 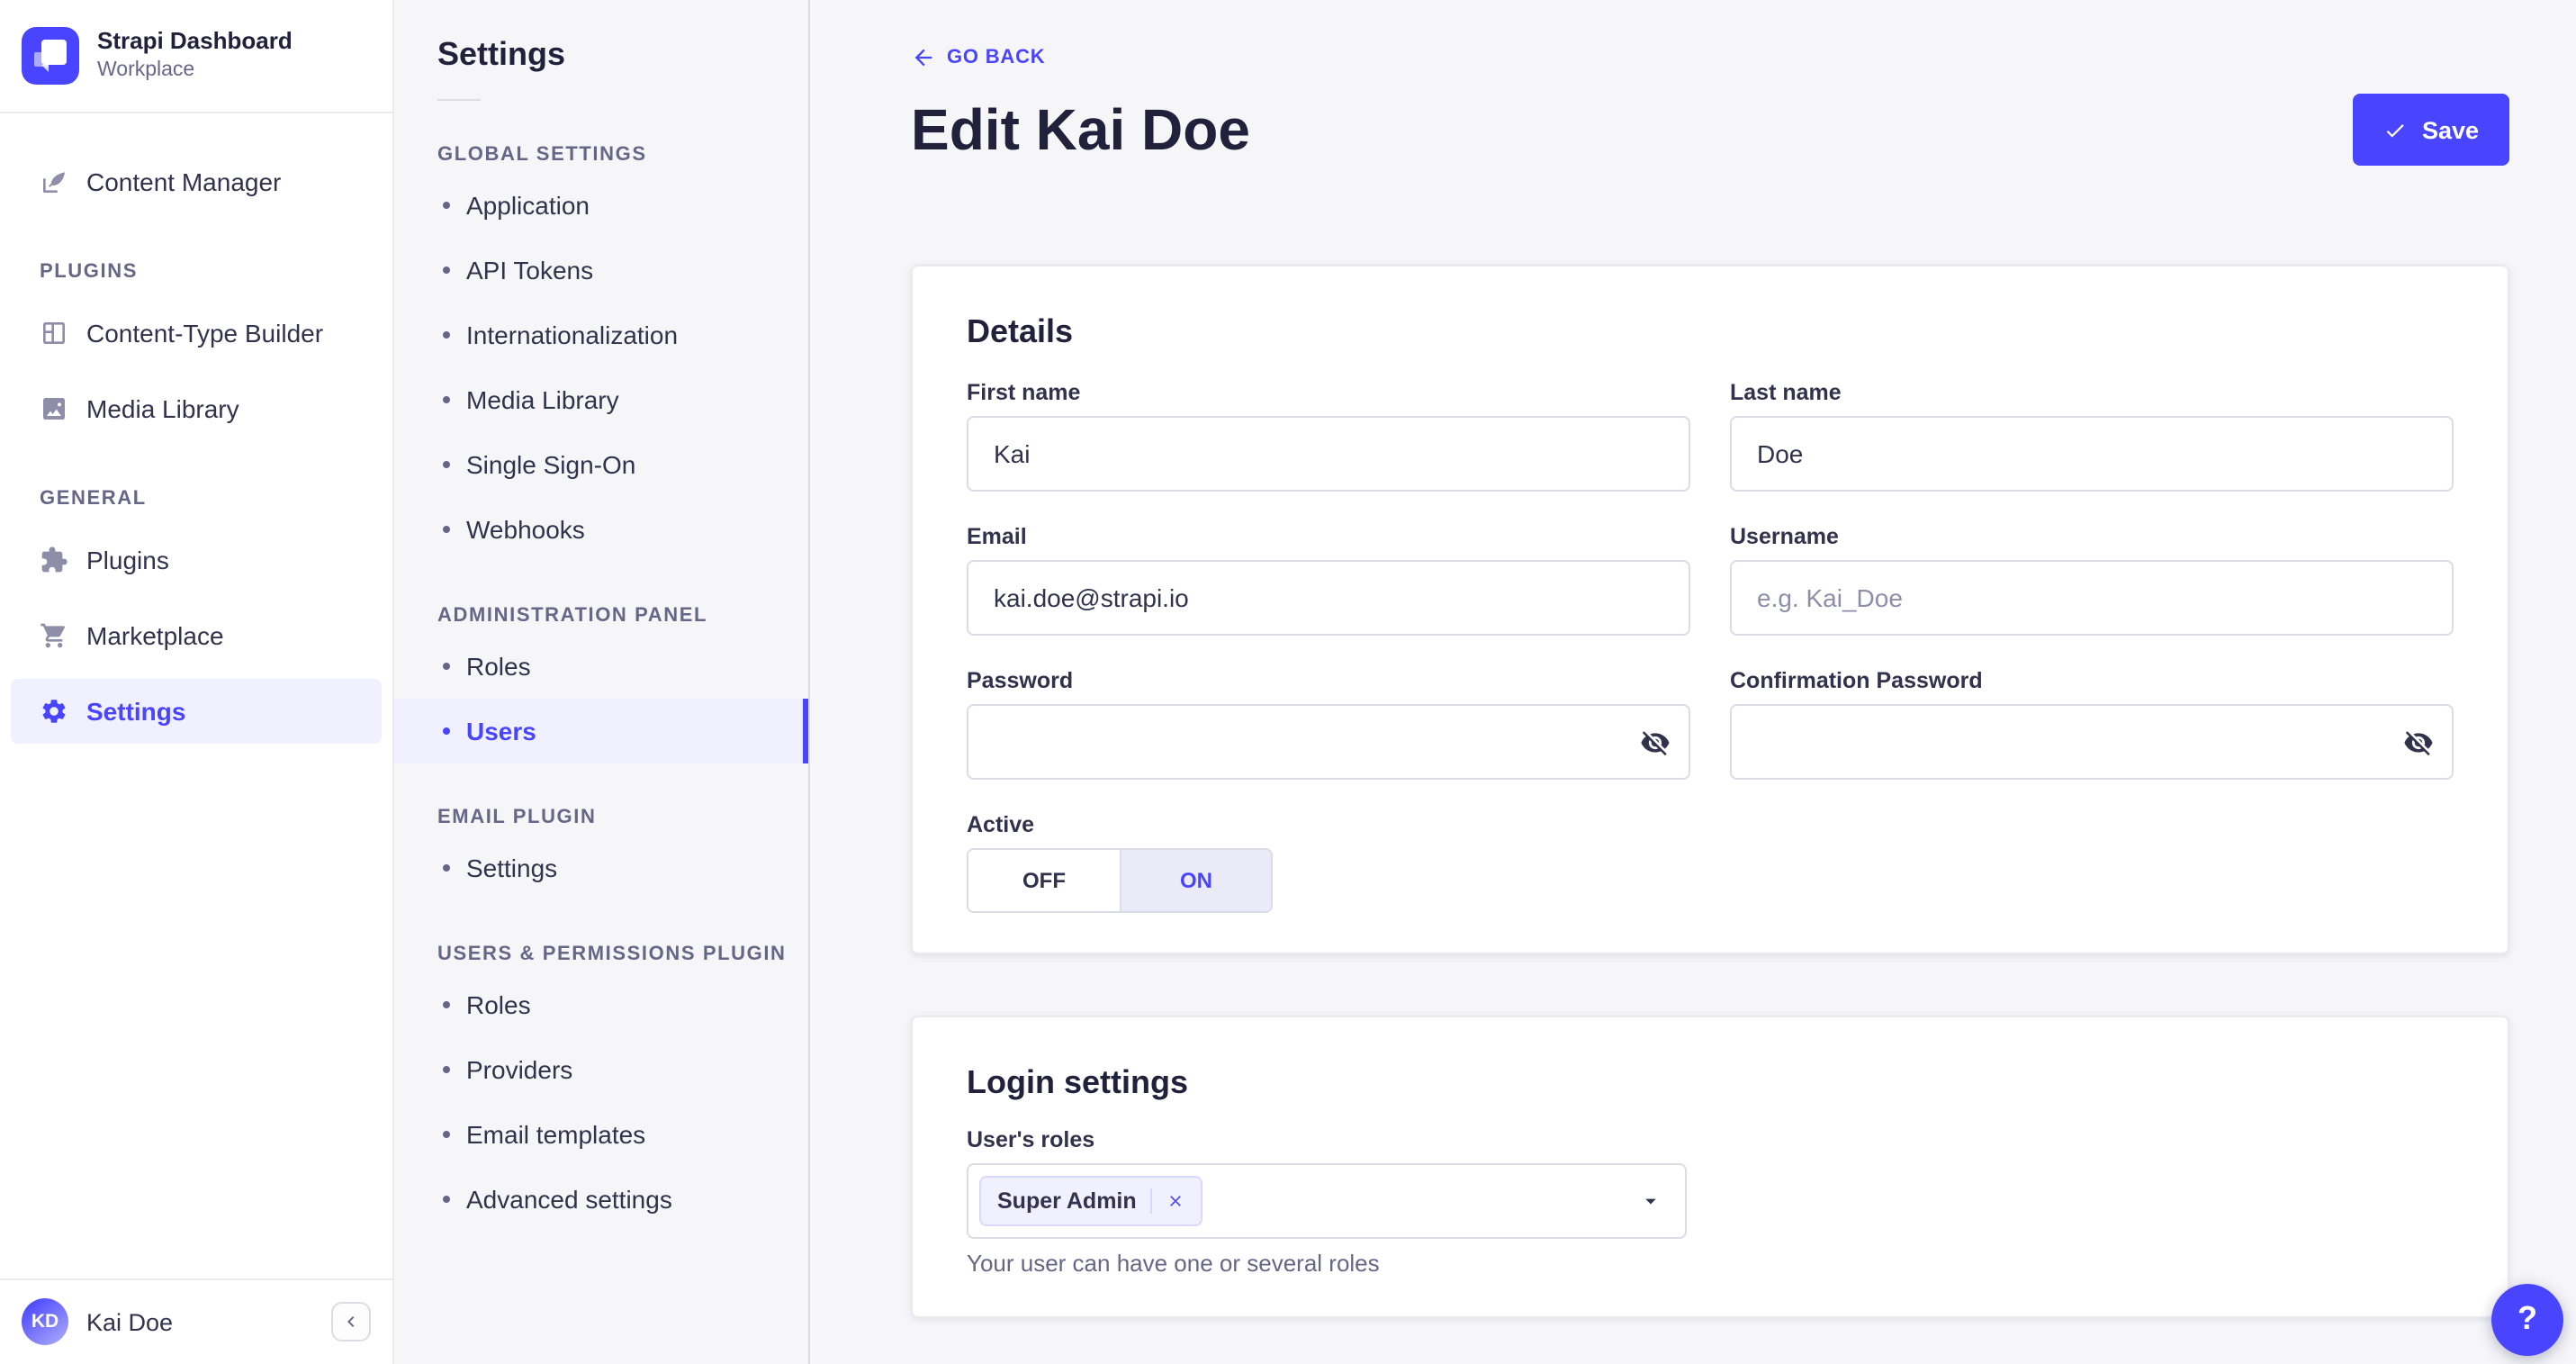 What do you see at coordinates (146, 70) in the screenshot?
I see `brand-subtitle: Workplace` at bounding box center [146, 70].